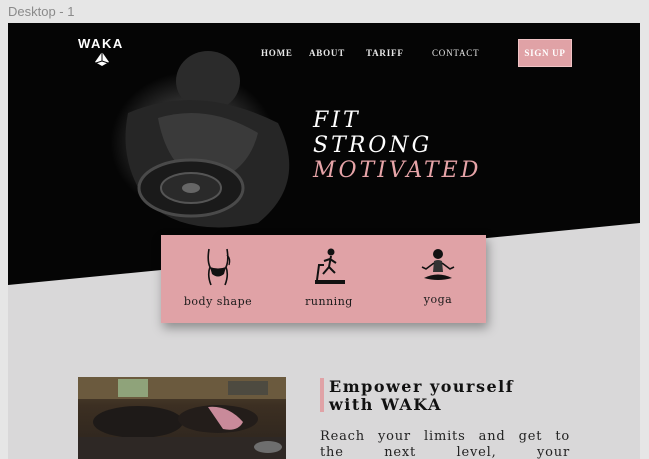 The width and height of the screenshot is (649, 459). I want to click on hero-headline-fit: FIT, so click(337, 120).